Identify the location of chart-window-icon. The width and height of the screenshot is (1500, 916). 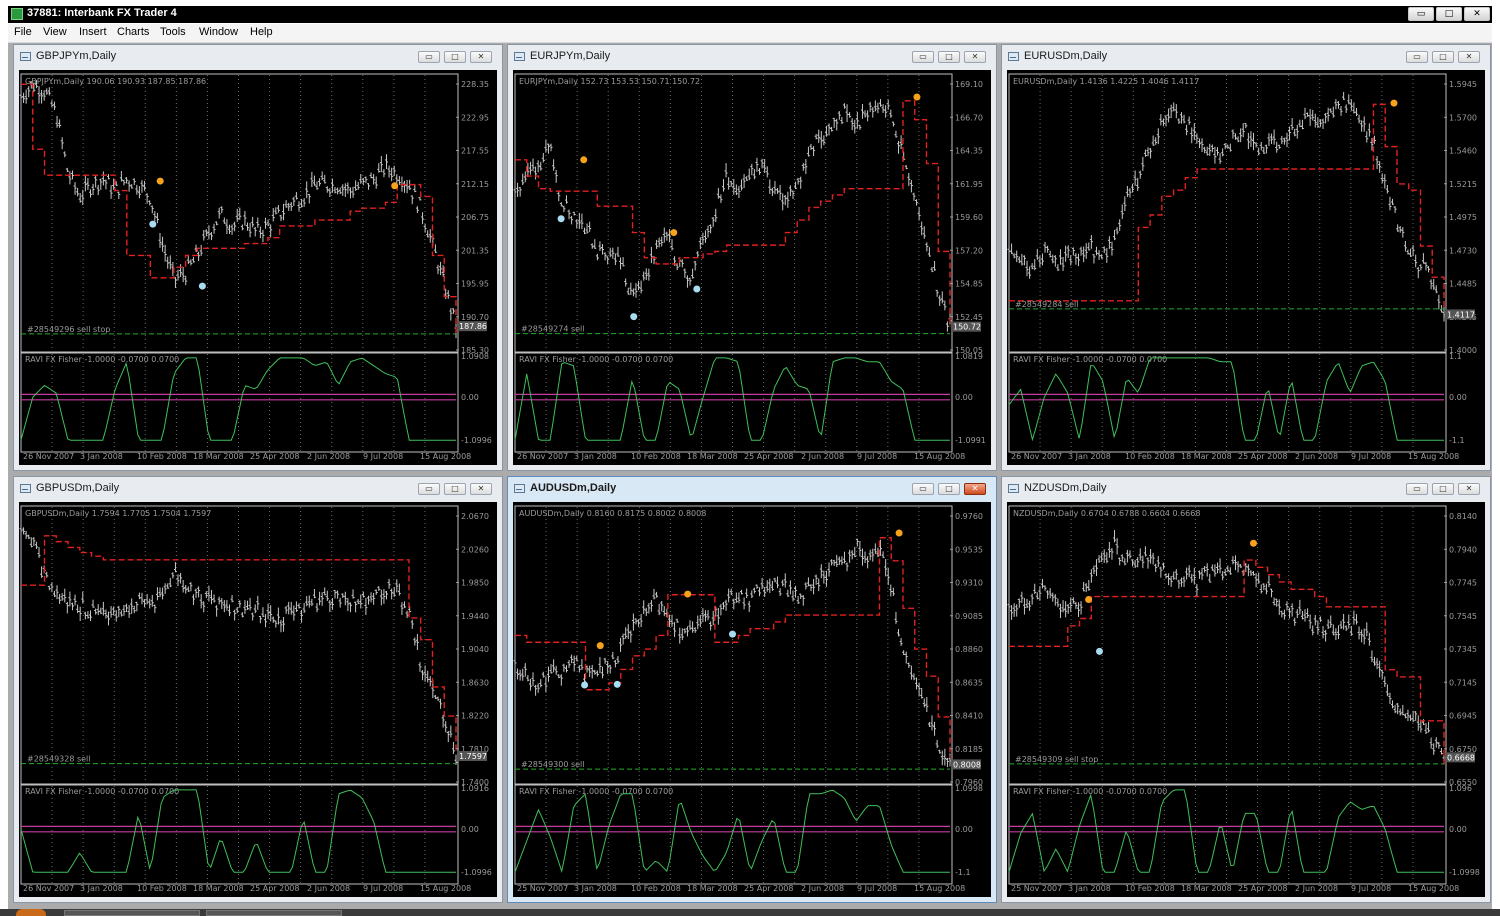
(519, 56).